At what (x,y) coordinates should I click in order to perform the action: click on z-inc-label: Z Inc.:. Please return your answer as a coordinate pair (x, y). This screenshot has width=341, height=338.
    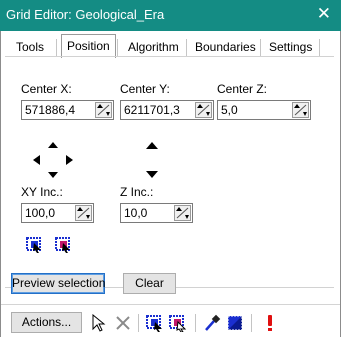
    Looking at the image, I should click on (137, 192).